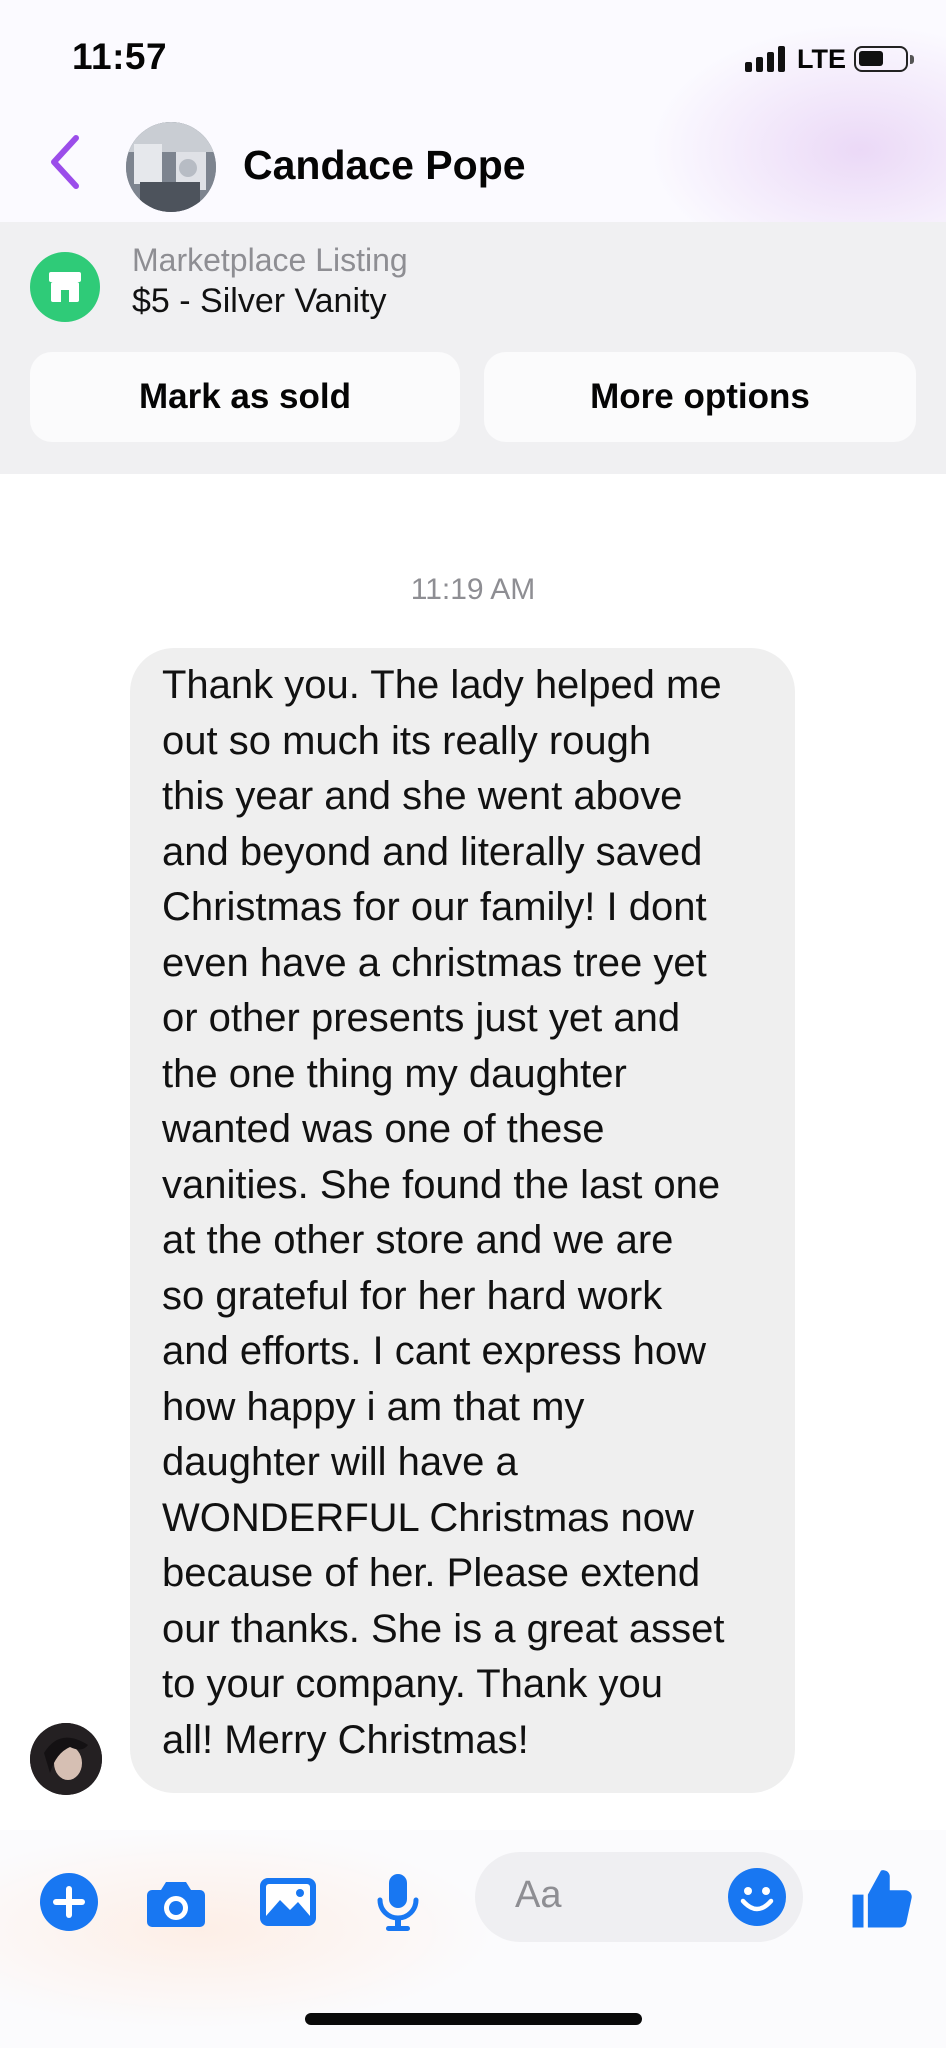  I want to click on message-line: because of her. Please extend, so click(431, 1573).